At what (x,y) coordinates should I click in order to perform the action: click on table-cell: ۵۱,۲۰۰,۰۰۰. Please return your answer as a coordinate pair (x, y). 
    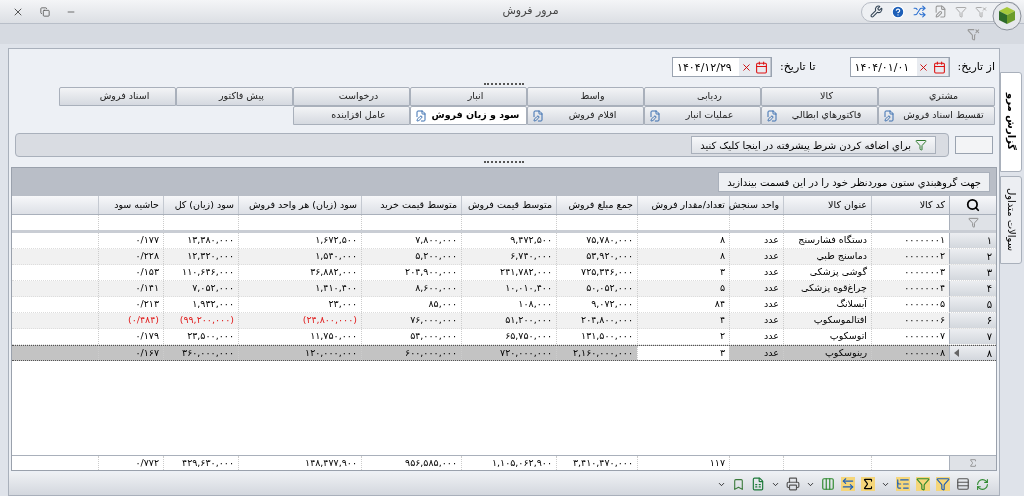
    Looking at the image, I should click on (508, 320).